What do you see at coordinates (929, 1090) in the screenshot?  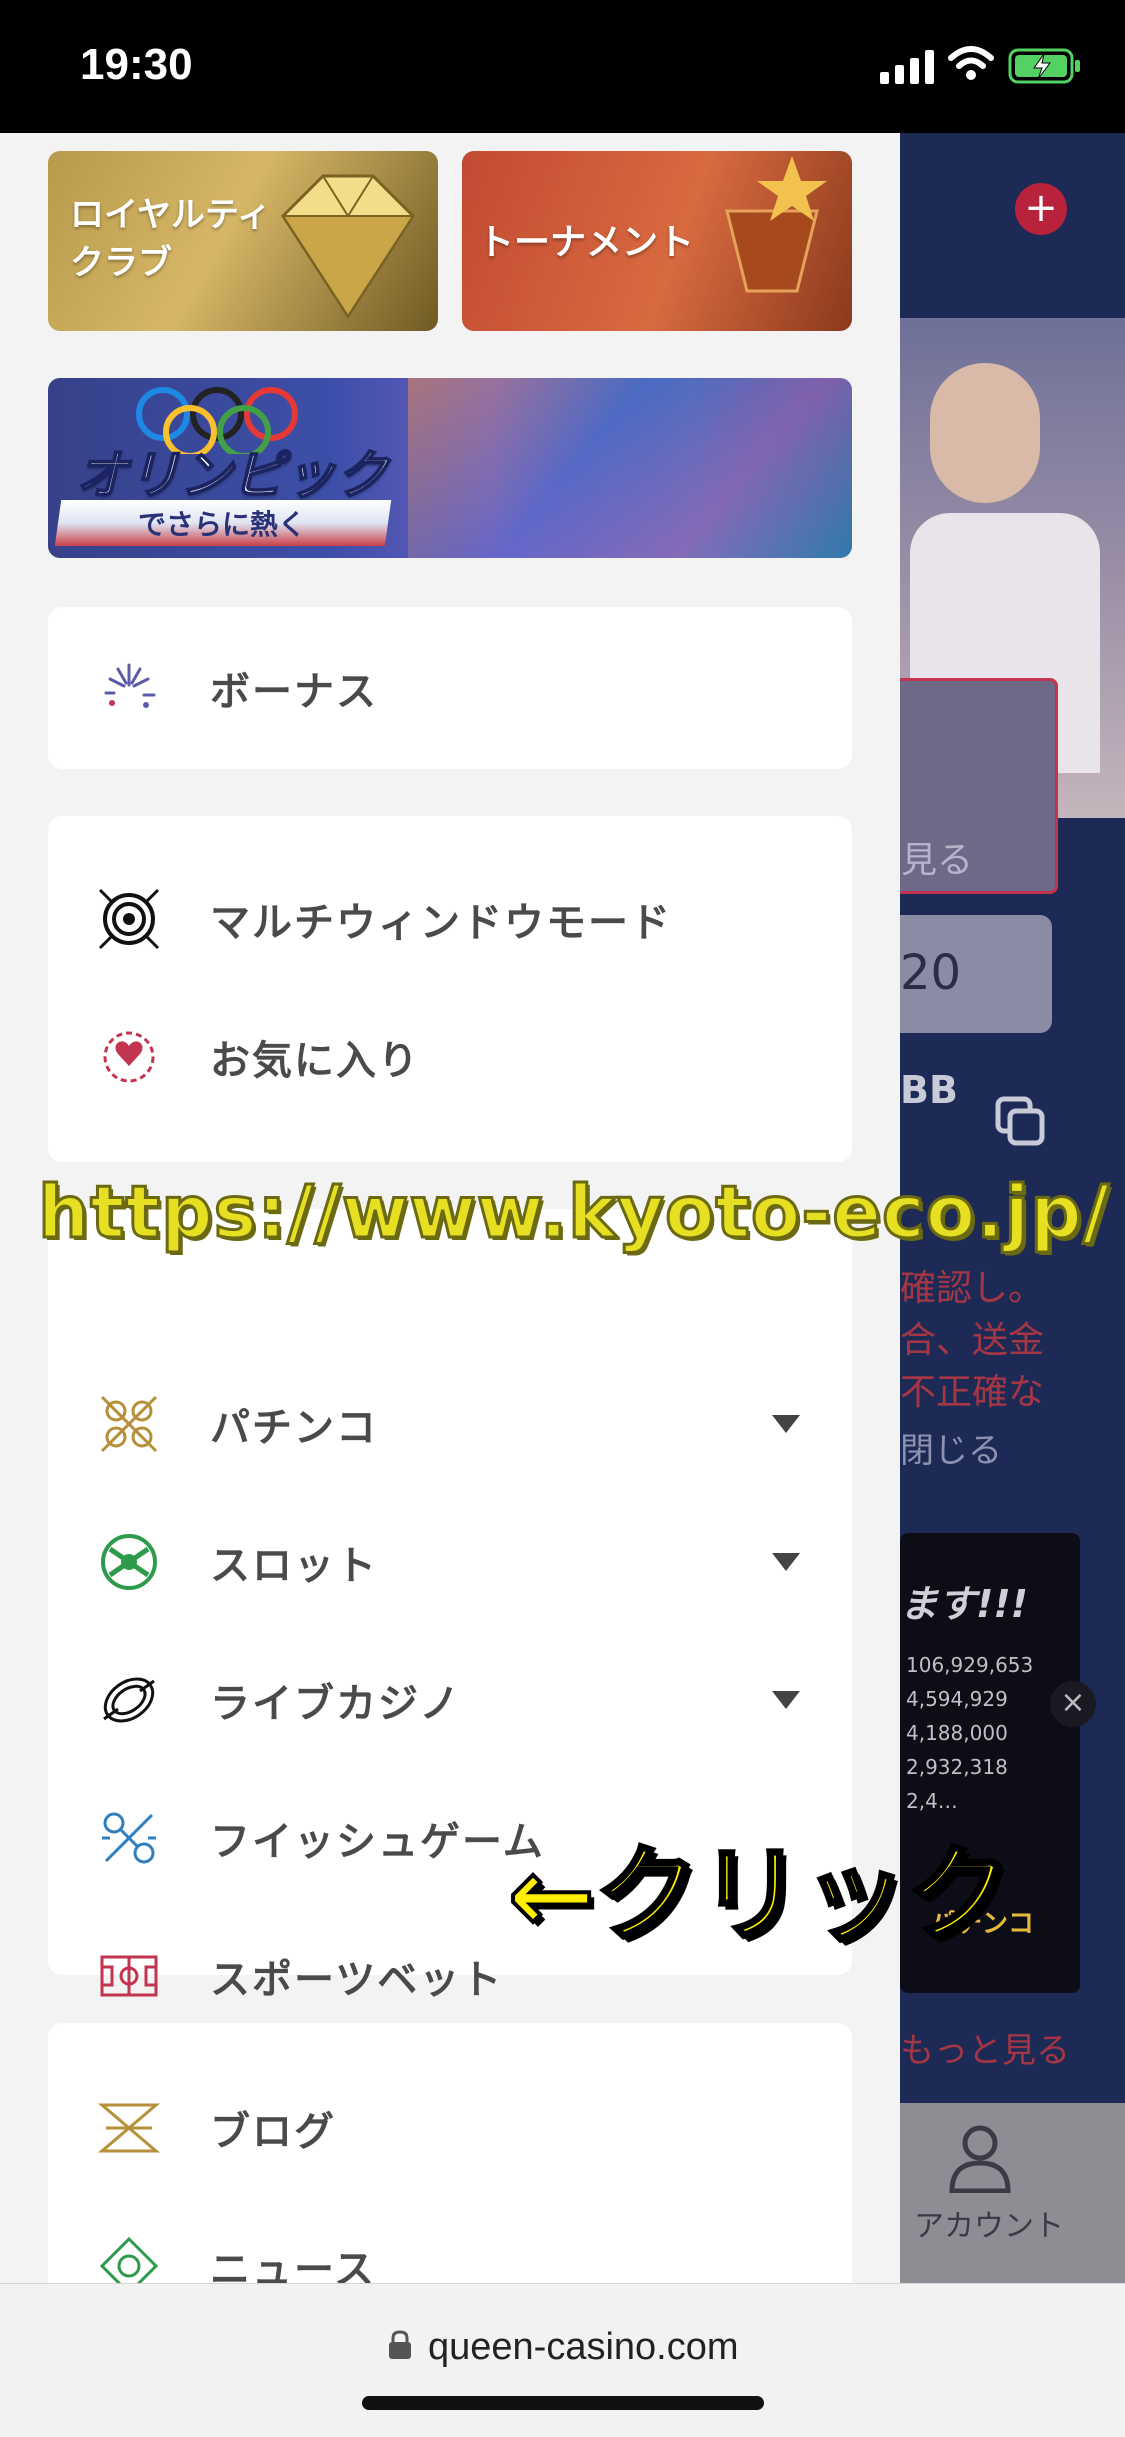 I see `bb-label: BB` at bounding box center [929, 1090].